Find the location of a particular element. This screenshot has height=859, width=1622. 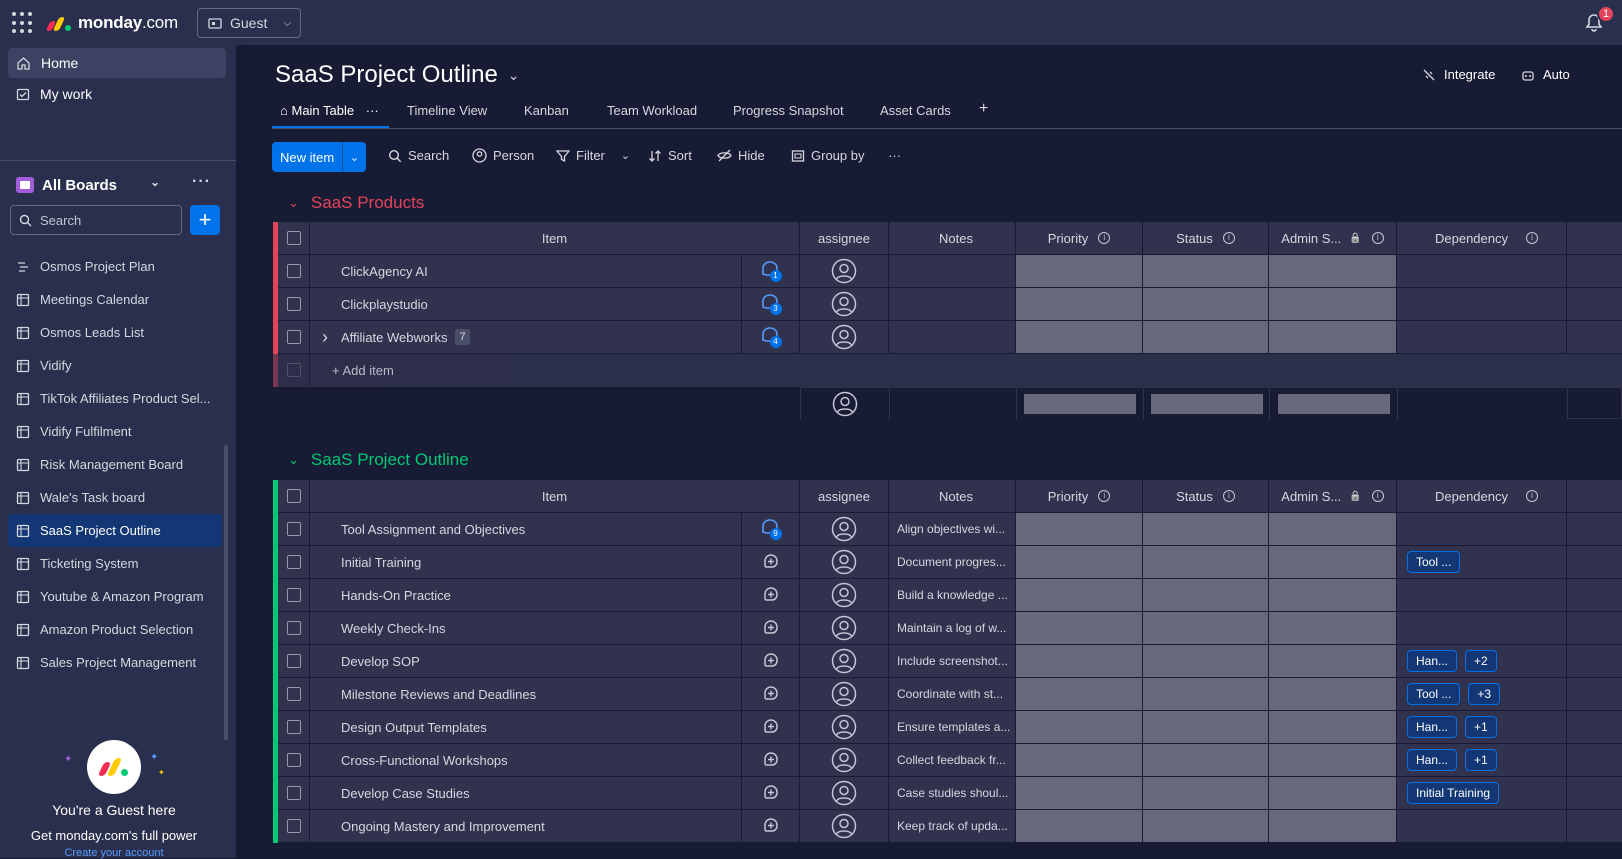

sidebar-search-input: Search is located at coordinates (96, 220).